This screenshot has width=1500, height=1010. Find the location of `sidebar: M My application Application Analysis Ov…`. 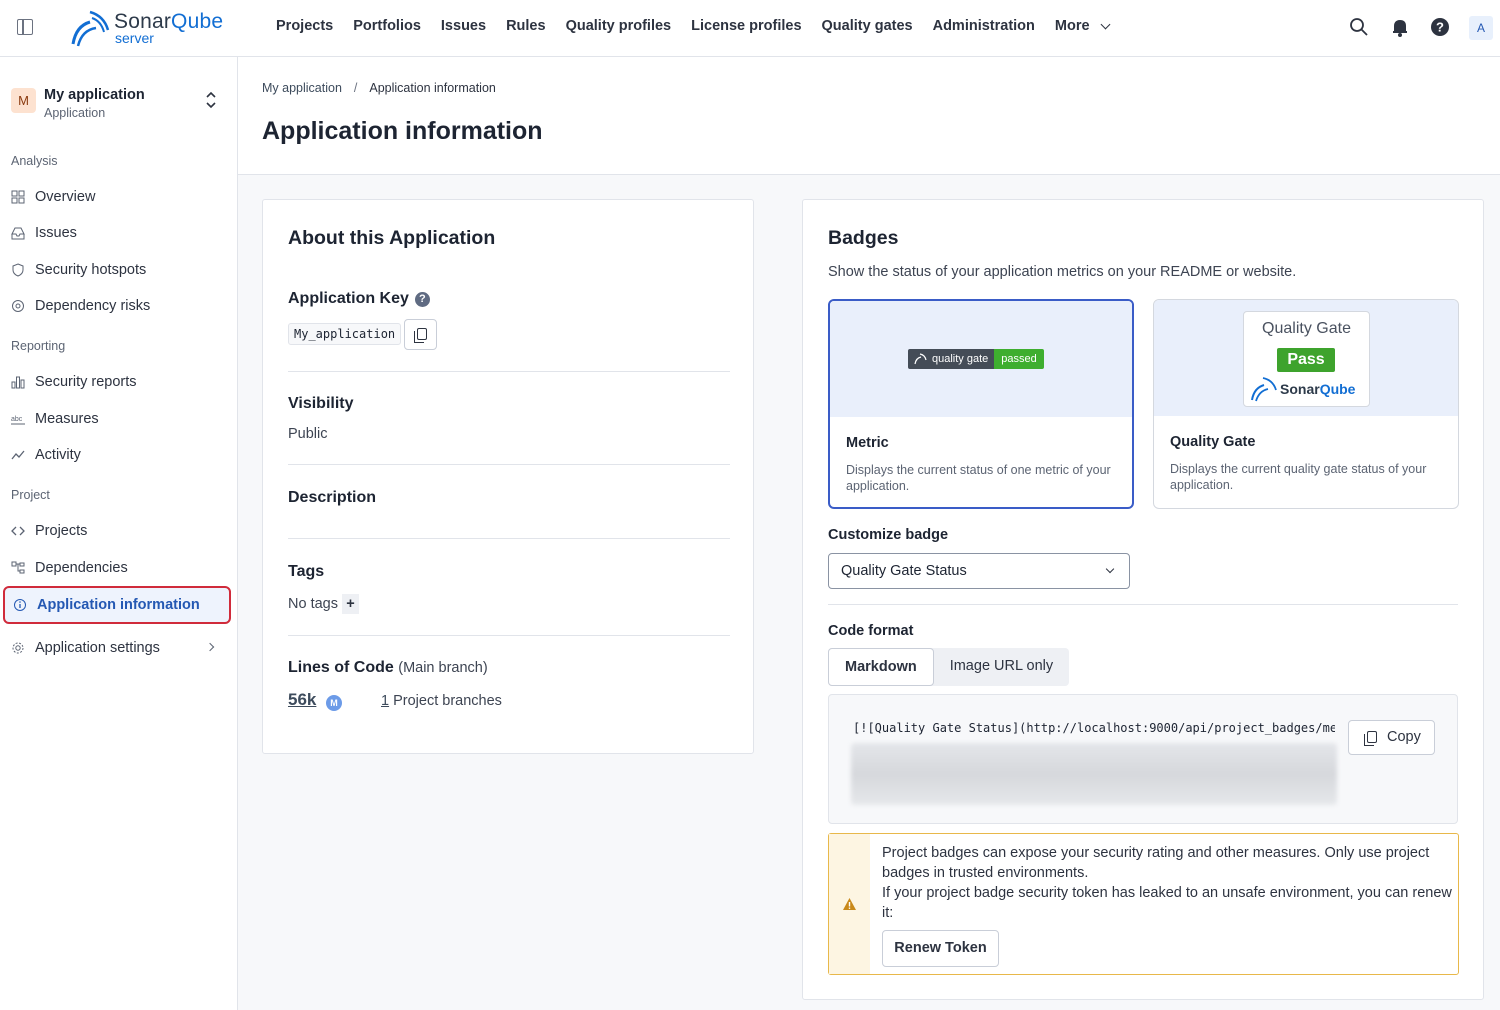

sidebar: M My application Application Analysis Ov… is located at coordinates (119, 533).